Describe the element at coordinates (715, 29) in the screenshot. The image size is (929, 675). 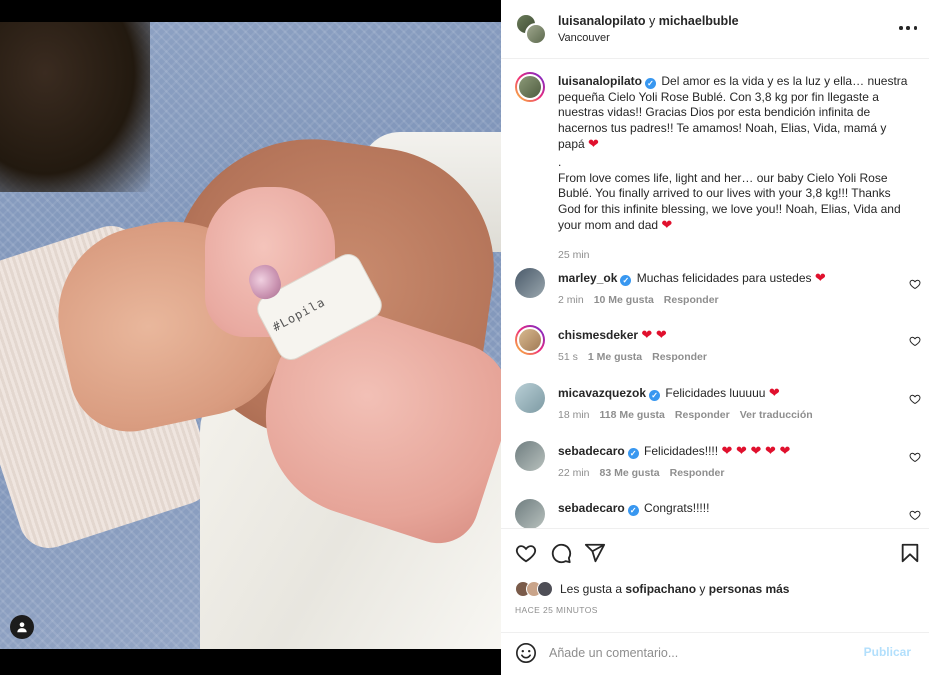
I see `post-header: luisanalopilato y michaelbuble Vancouver` at that location.